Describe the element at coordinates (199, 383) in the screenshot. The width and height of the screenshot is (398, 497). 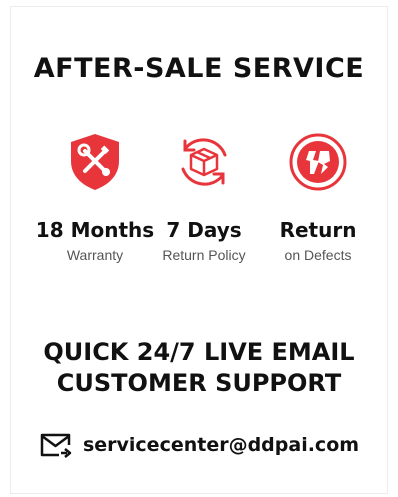
I see `support-line-2: CUSTOMER SUPPORT` at that location.